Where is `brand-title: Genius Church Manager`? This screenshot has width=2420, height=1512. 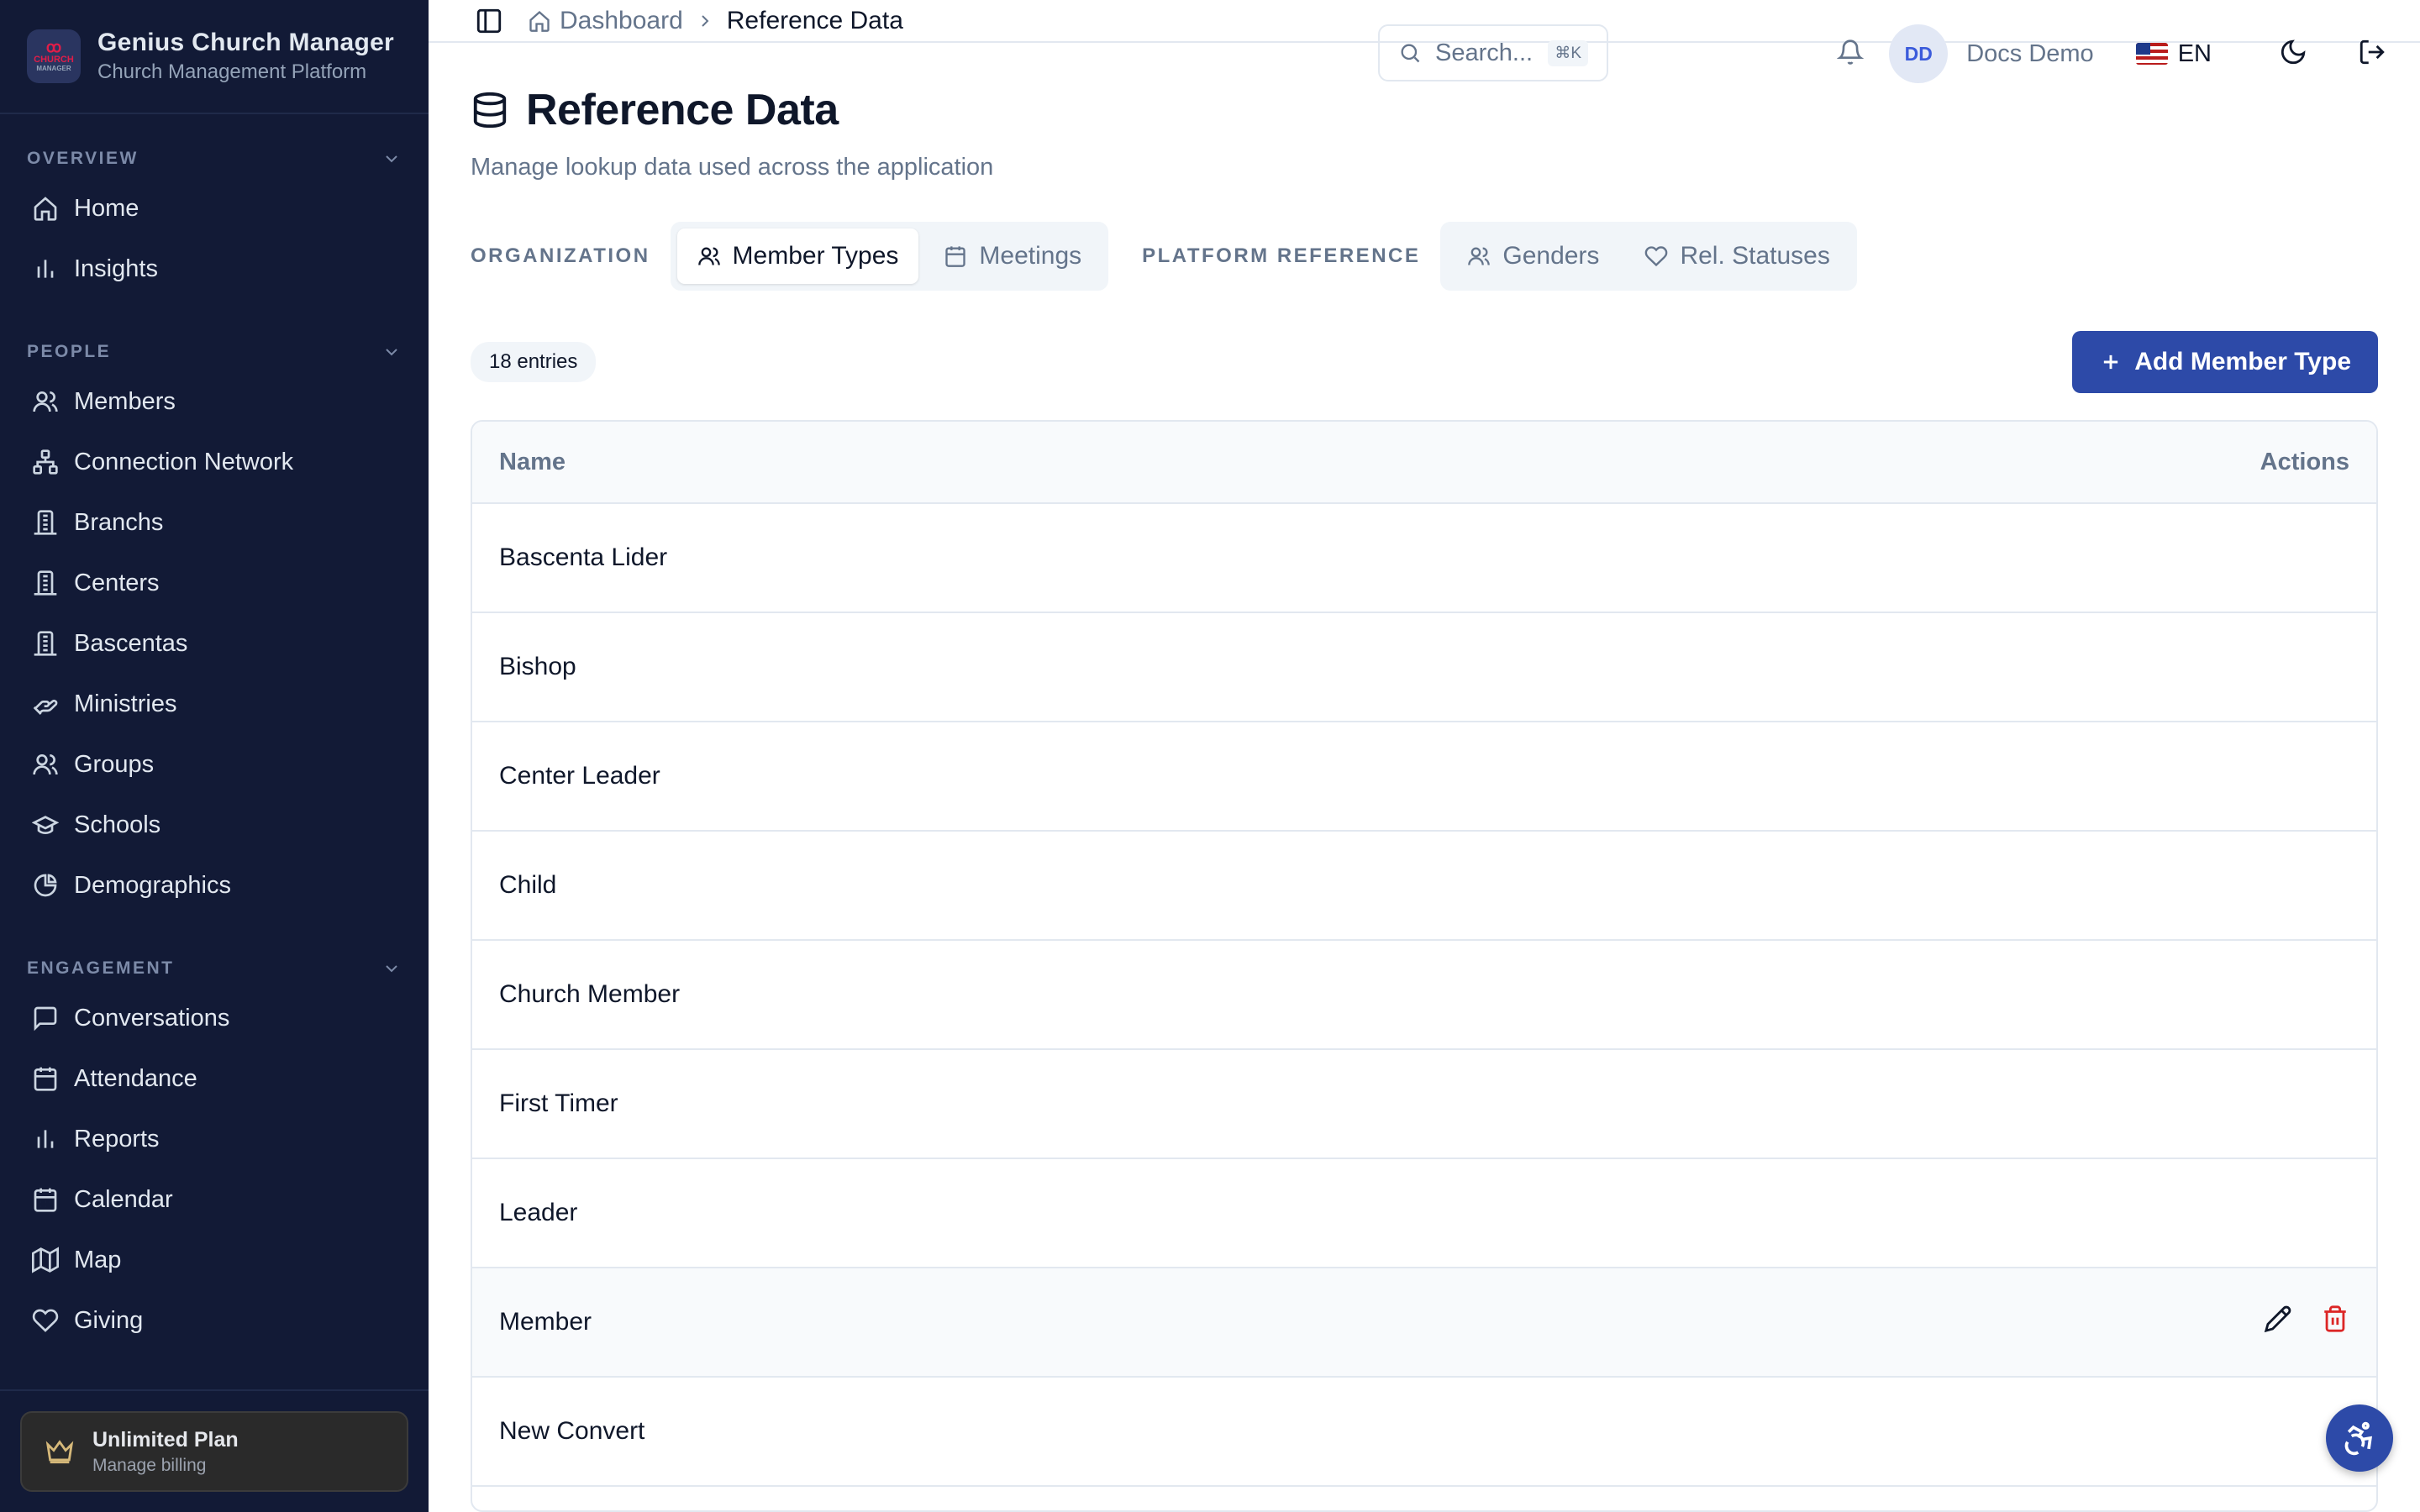 brand-title: Genius Church Manager is located at coordinates (246, 42).